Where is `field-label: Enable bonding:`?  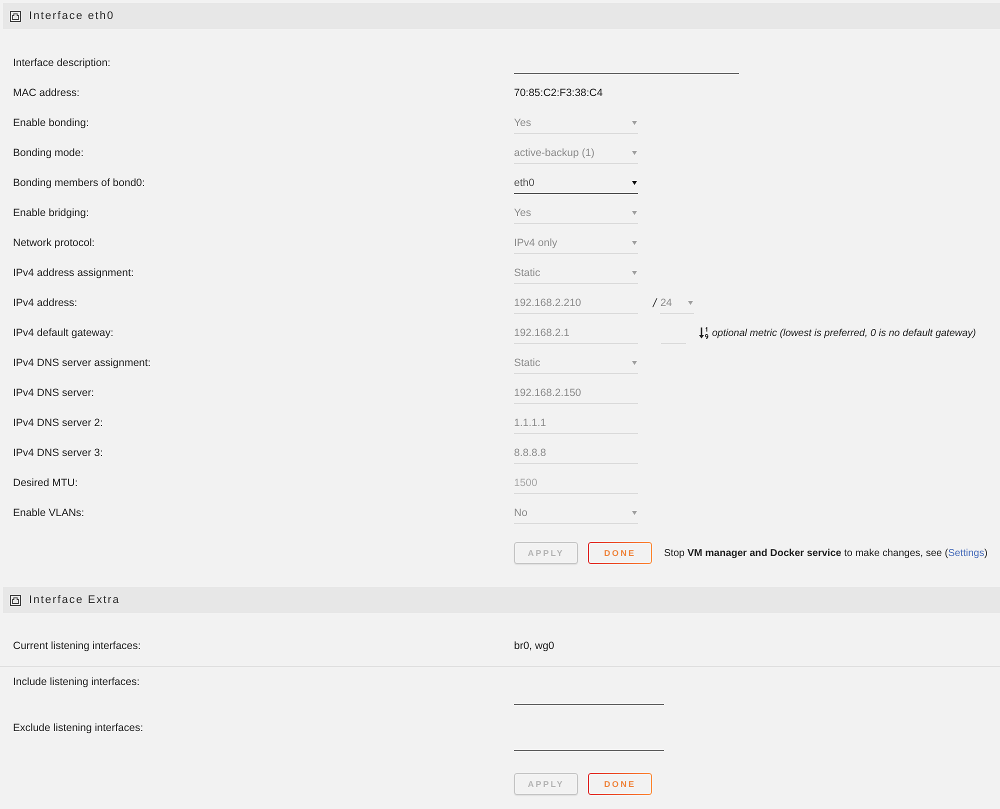
field-label: Enable bonding: is located at coordinates (51, 123).